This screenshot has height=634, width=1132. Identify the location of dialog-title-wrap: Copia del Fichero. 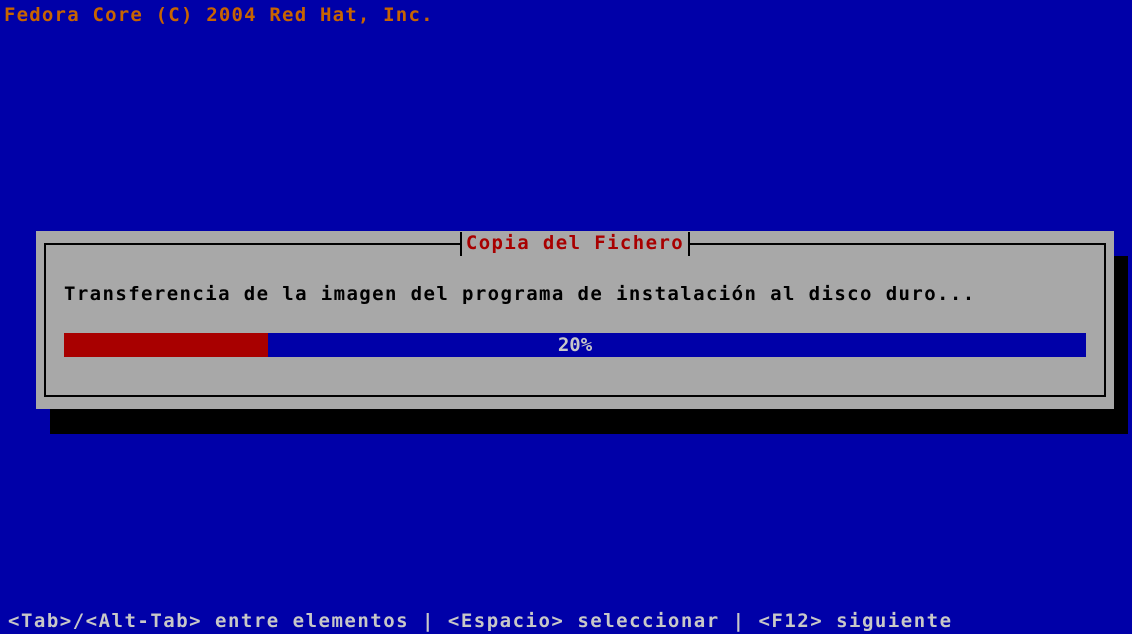
(575, 244).